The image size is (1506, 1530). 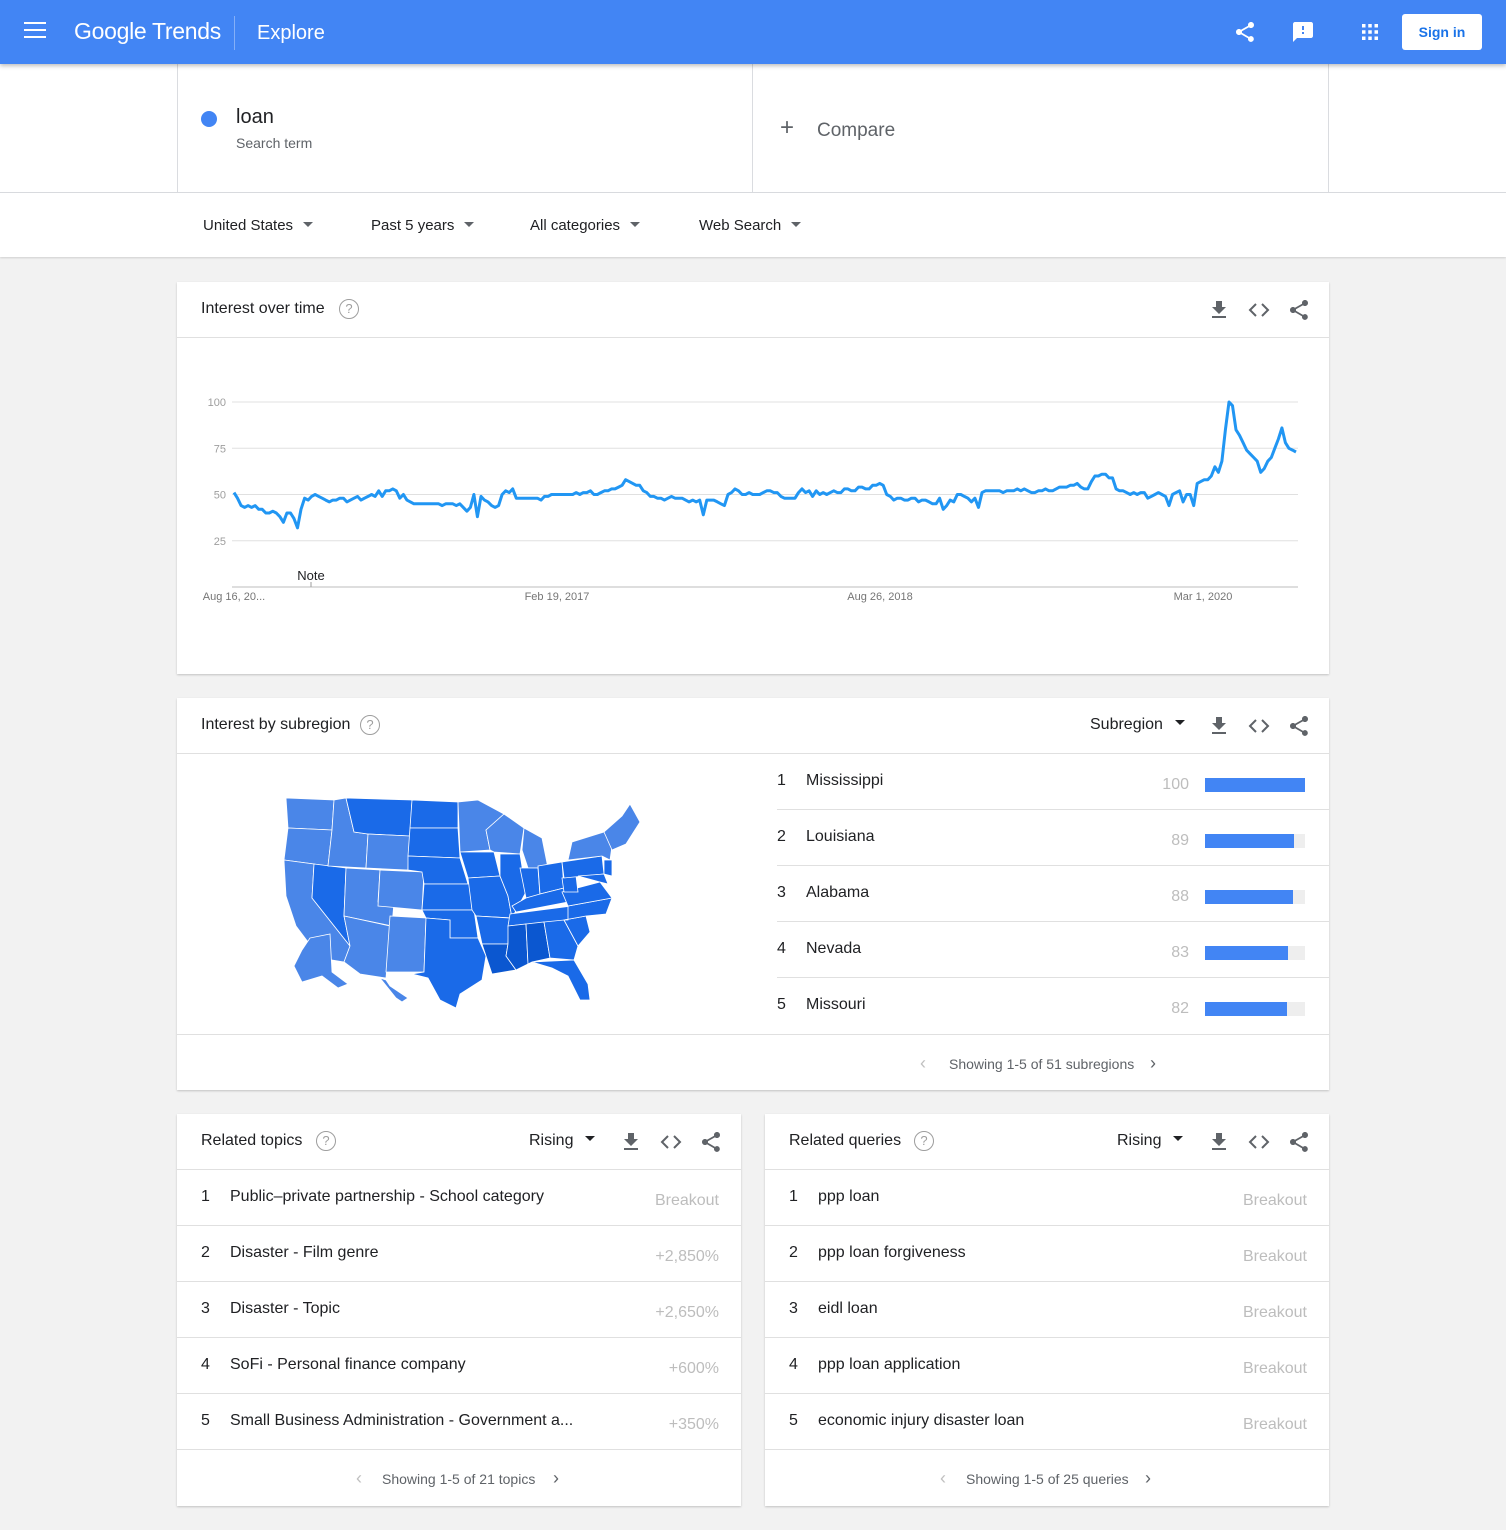 What do you see at coordinates (1047, 1310) in the screenshot?
I see `list-item: 3 eidl loan Breakout` at bounding box center [1047, 1310].